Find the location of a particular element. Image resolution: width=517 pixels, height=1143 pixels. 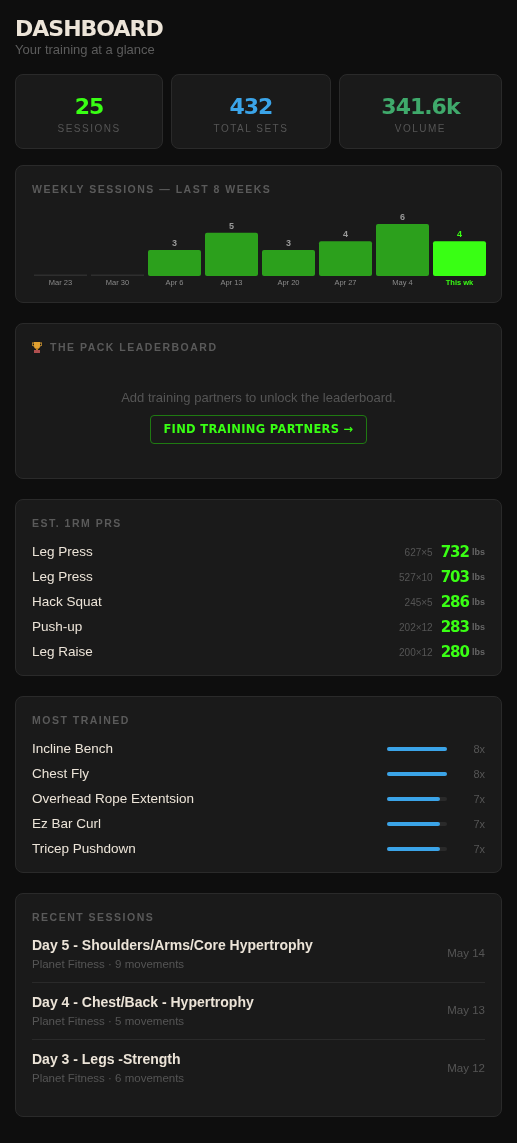

bar-value: 6 is located at coordinates (402, 216).